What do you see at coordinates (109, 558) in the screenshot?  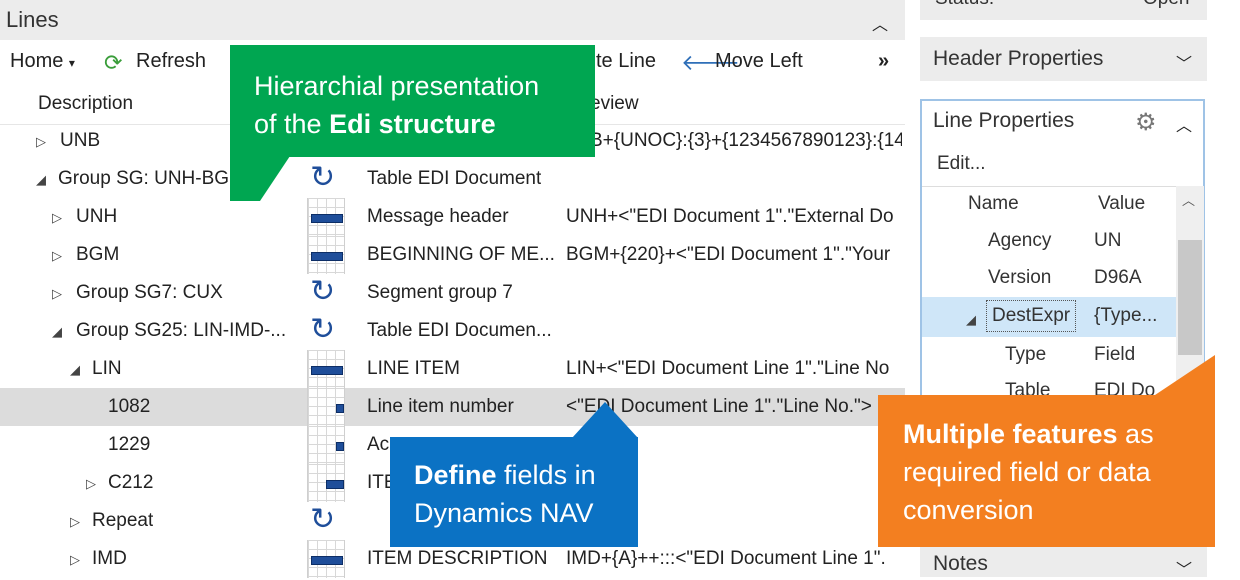 I see `row-description: IMD` at bounding box center [109, 558].